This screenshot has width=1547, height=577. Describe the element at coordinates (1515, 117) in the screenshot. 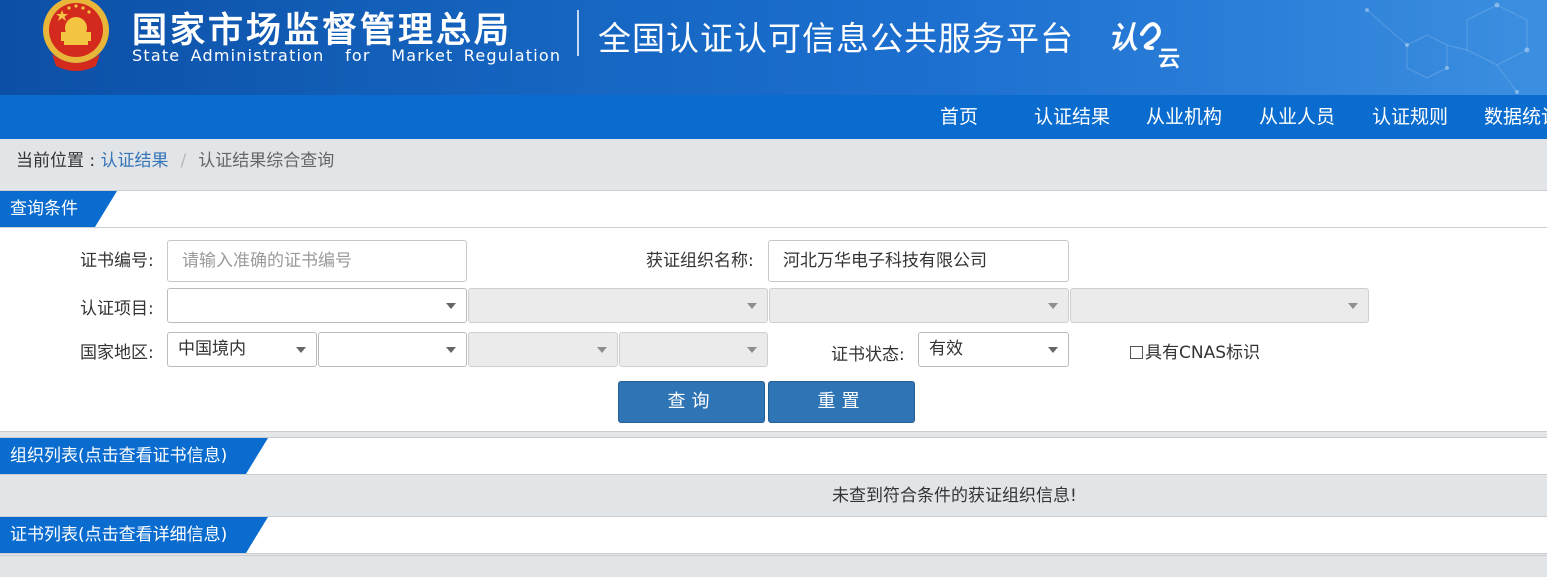

I see `nav-item-statistics: 数据统计` at that location.